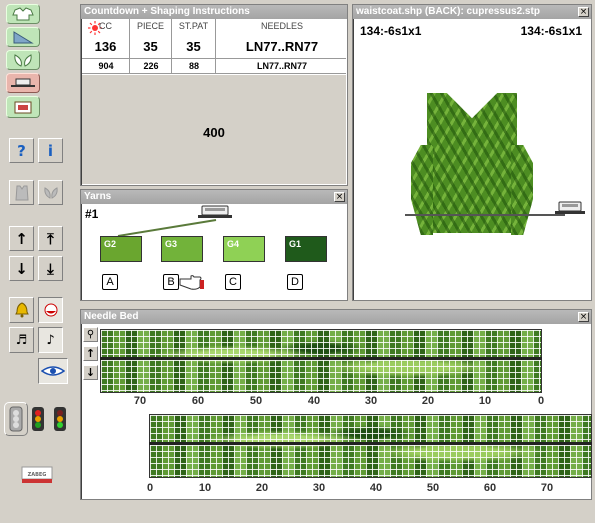 This screenshot has height=523, width=595. What do you see at coordinates (583, 317) in the screenshot?
I see `needle-bed-close-button: ×` at bounding box center [583, 317].